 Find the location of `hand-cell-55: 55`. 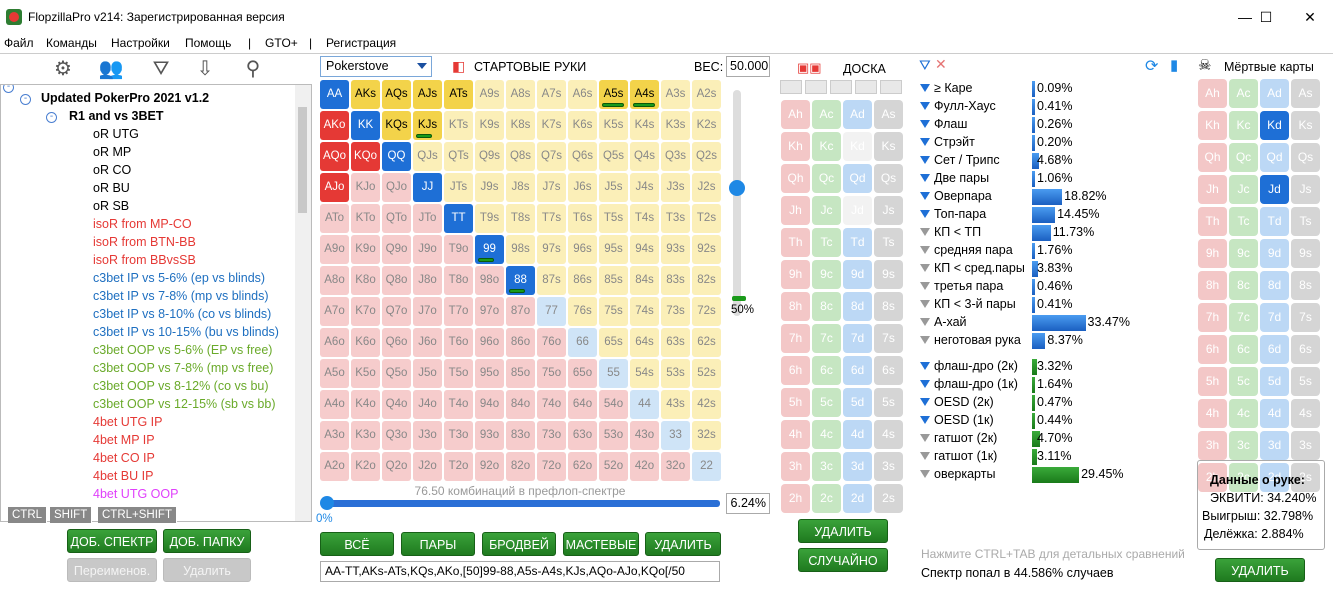

hand-cell-55: 55 is located at coordinates (613, 373).